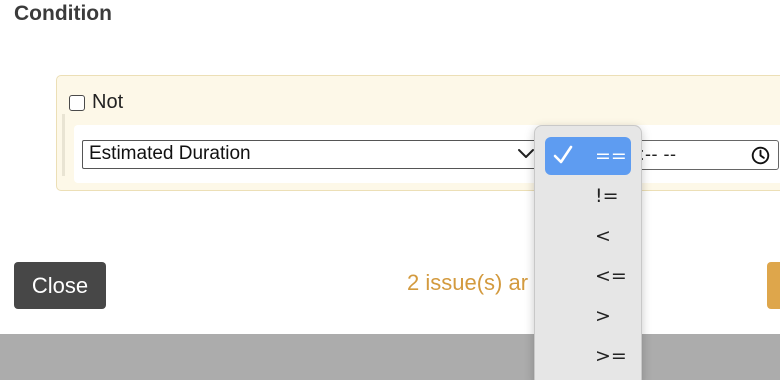 This screenshot has width=780, height=380. I want to click on field-select: Estimated Duration, so click(311, 154).